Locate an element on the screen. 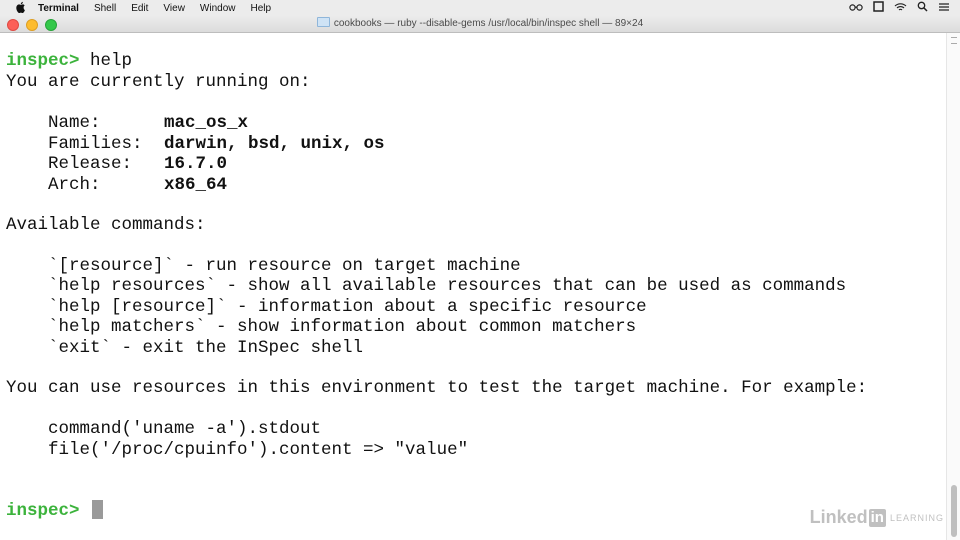  intro-text: You are currently running on: is located at coordinates (158, 82).